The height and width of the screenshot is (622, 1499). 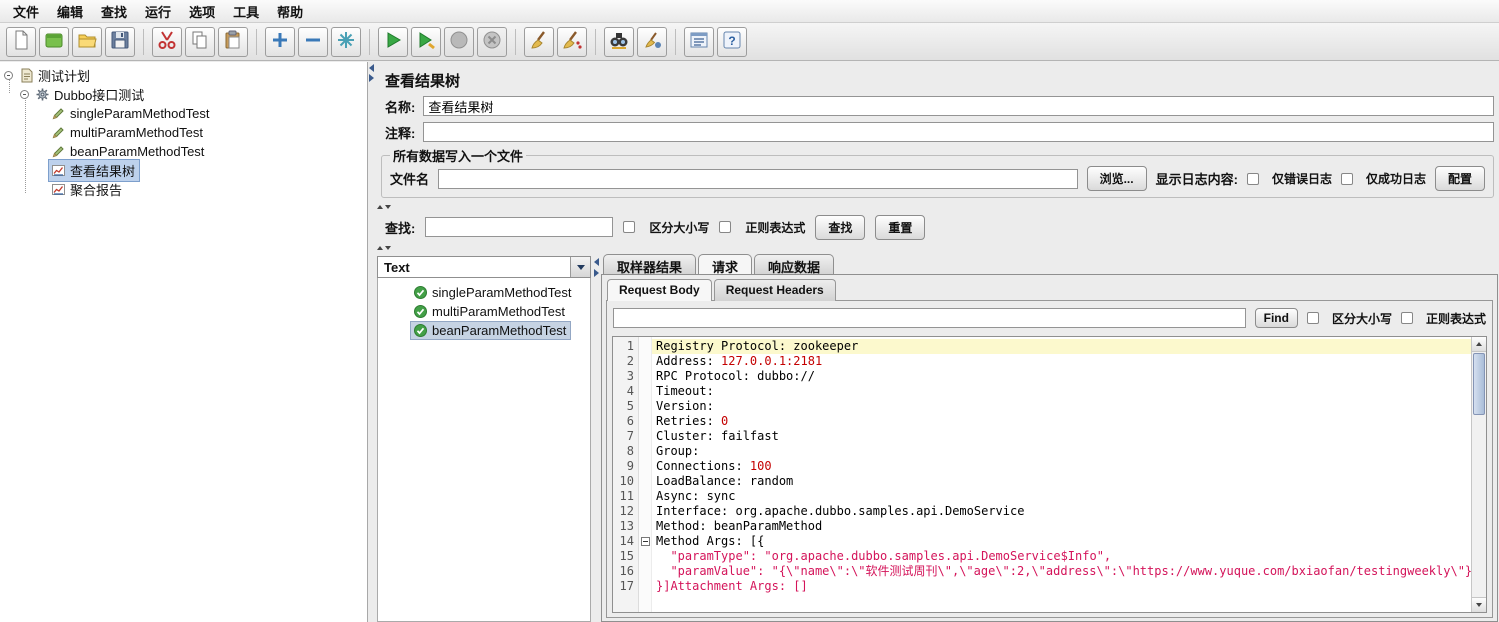 What do you see at coordinates (393, 41) in the screenshot?
I see `start-button` at bounding box center [393, 41].